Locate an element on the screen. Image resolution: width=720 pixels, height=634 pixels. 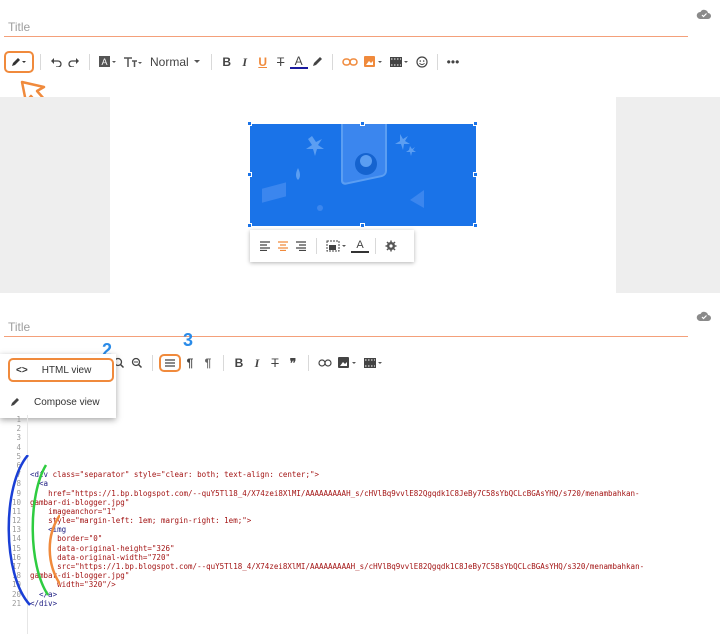
font-button: A is located at coordinates (108, 62).